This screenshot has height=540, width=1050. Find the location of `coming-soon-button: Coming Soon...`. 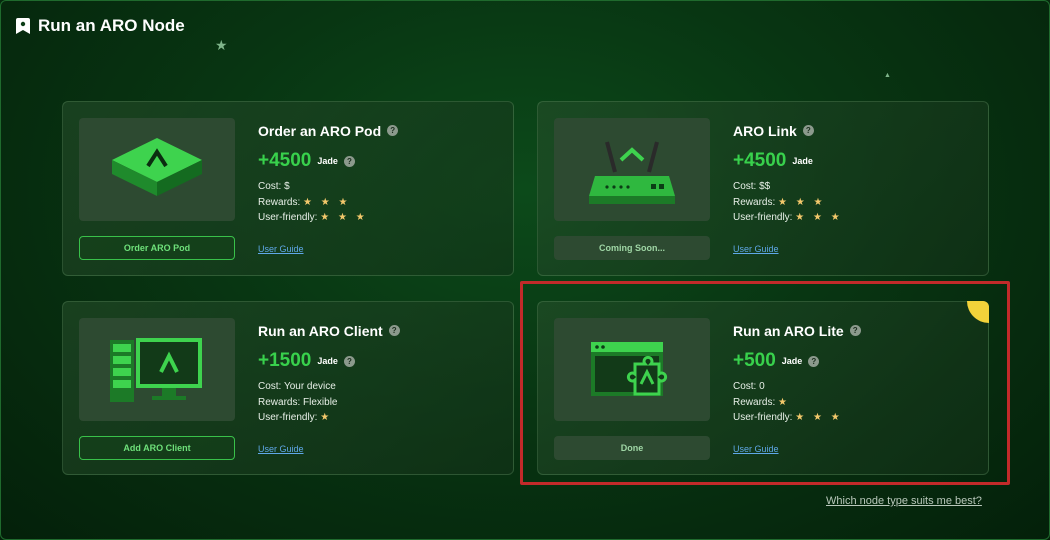

coming-soon-button: Coming Soon... is located at coordinates (632, 248).